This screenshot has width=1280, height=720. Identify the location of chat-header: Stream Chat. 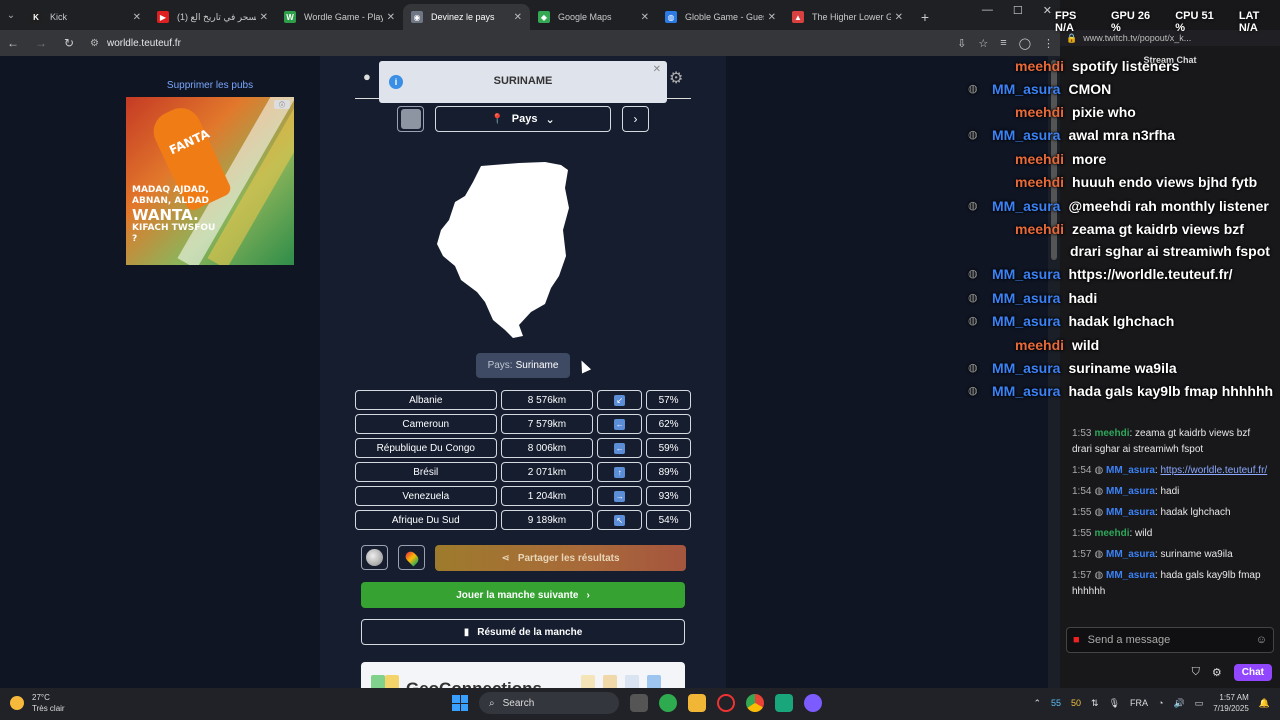
(1170, 60).